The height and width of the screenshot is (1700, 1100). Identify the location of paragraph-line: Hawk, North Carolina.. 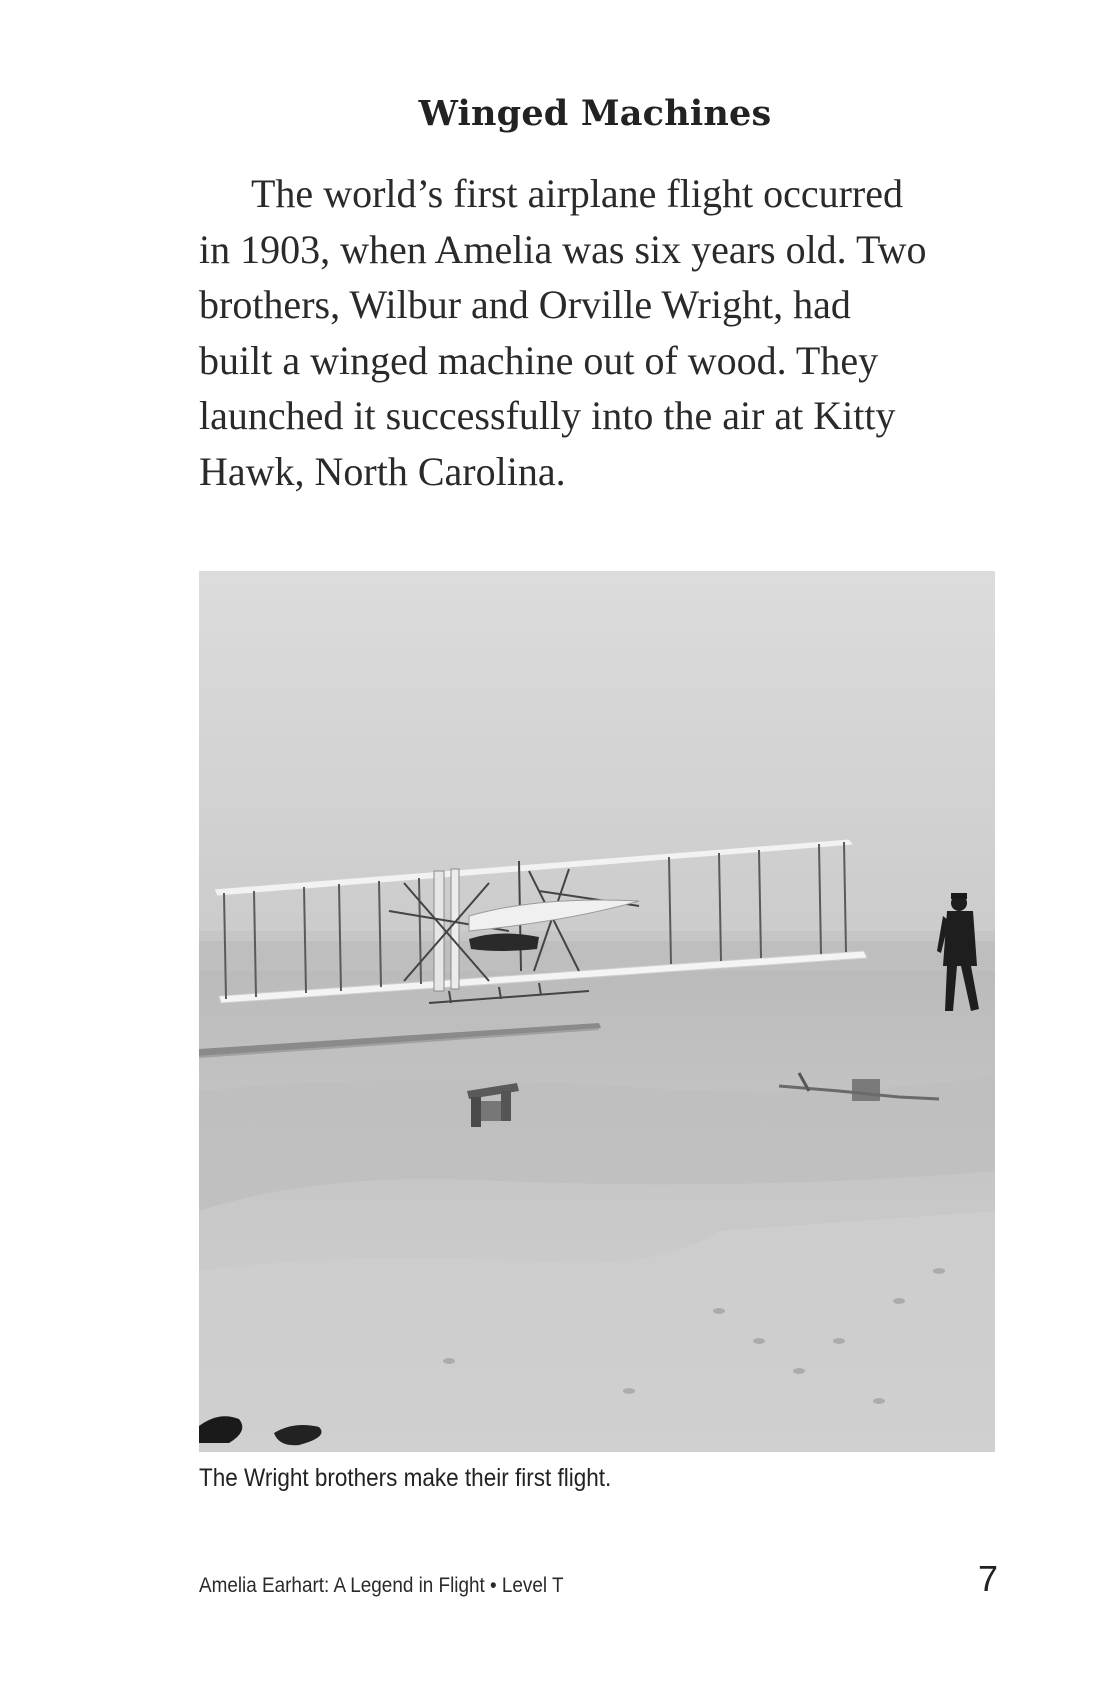
(382, 471).